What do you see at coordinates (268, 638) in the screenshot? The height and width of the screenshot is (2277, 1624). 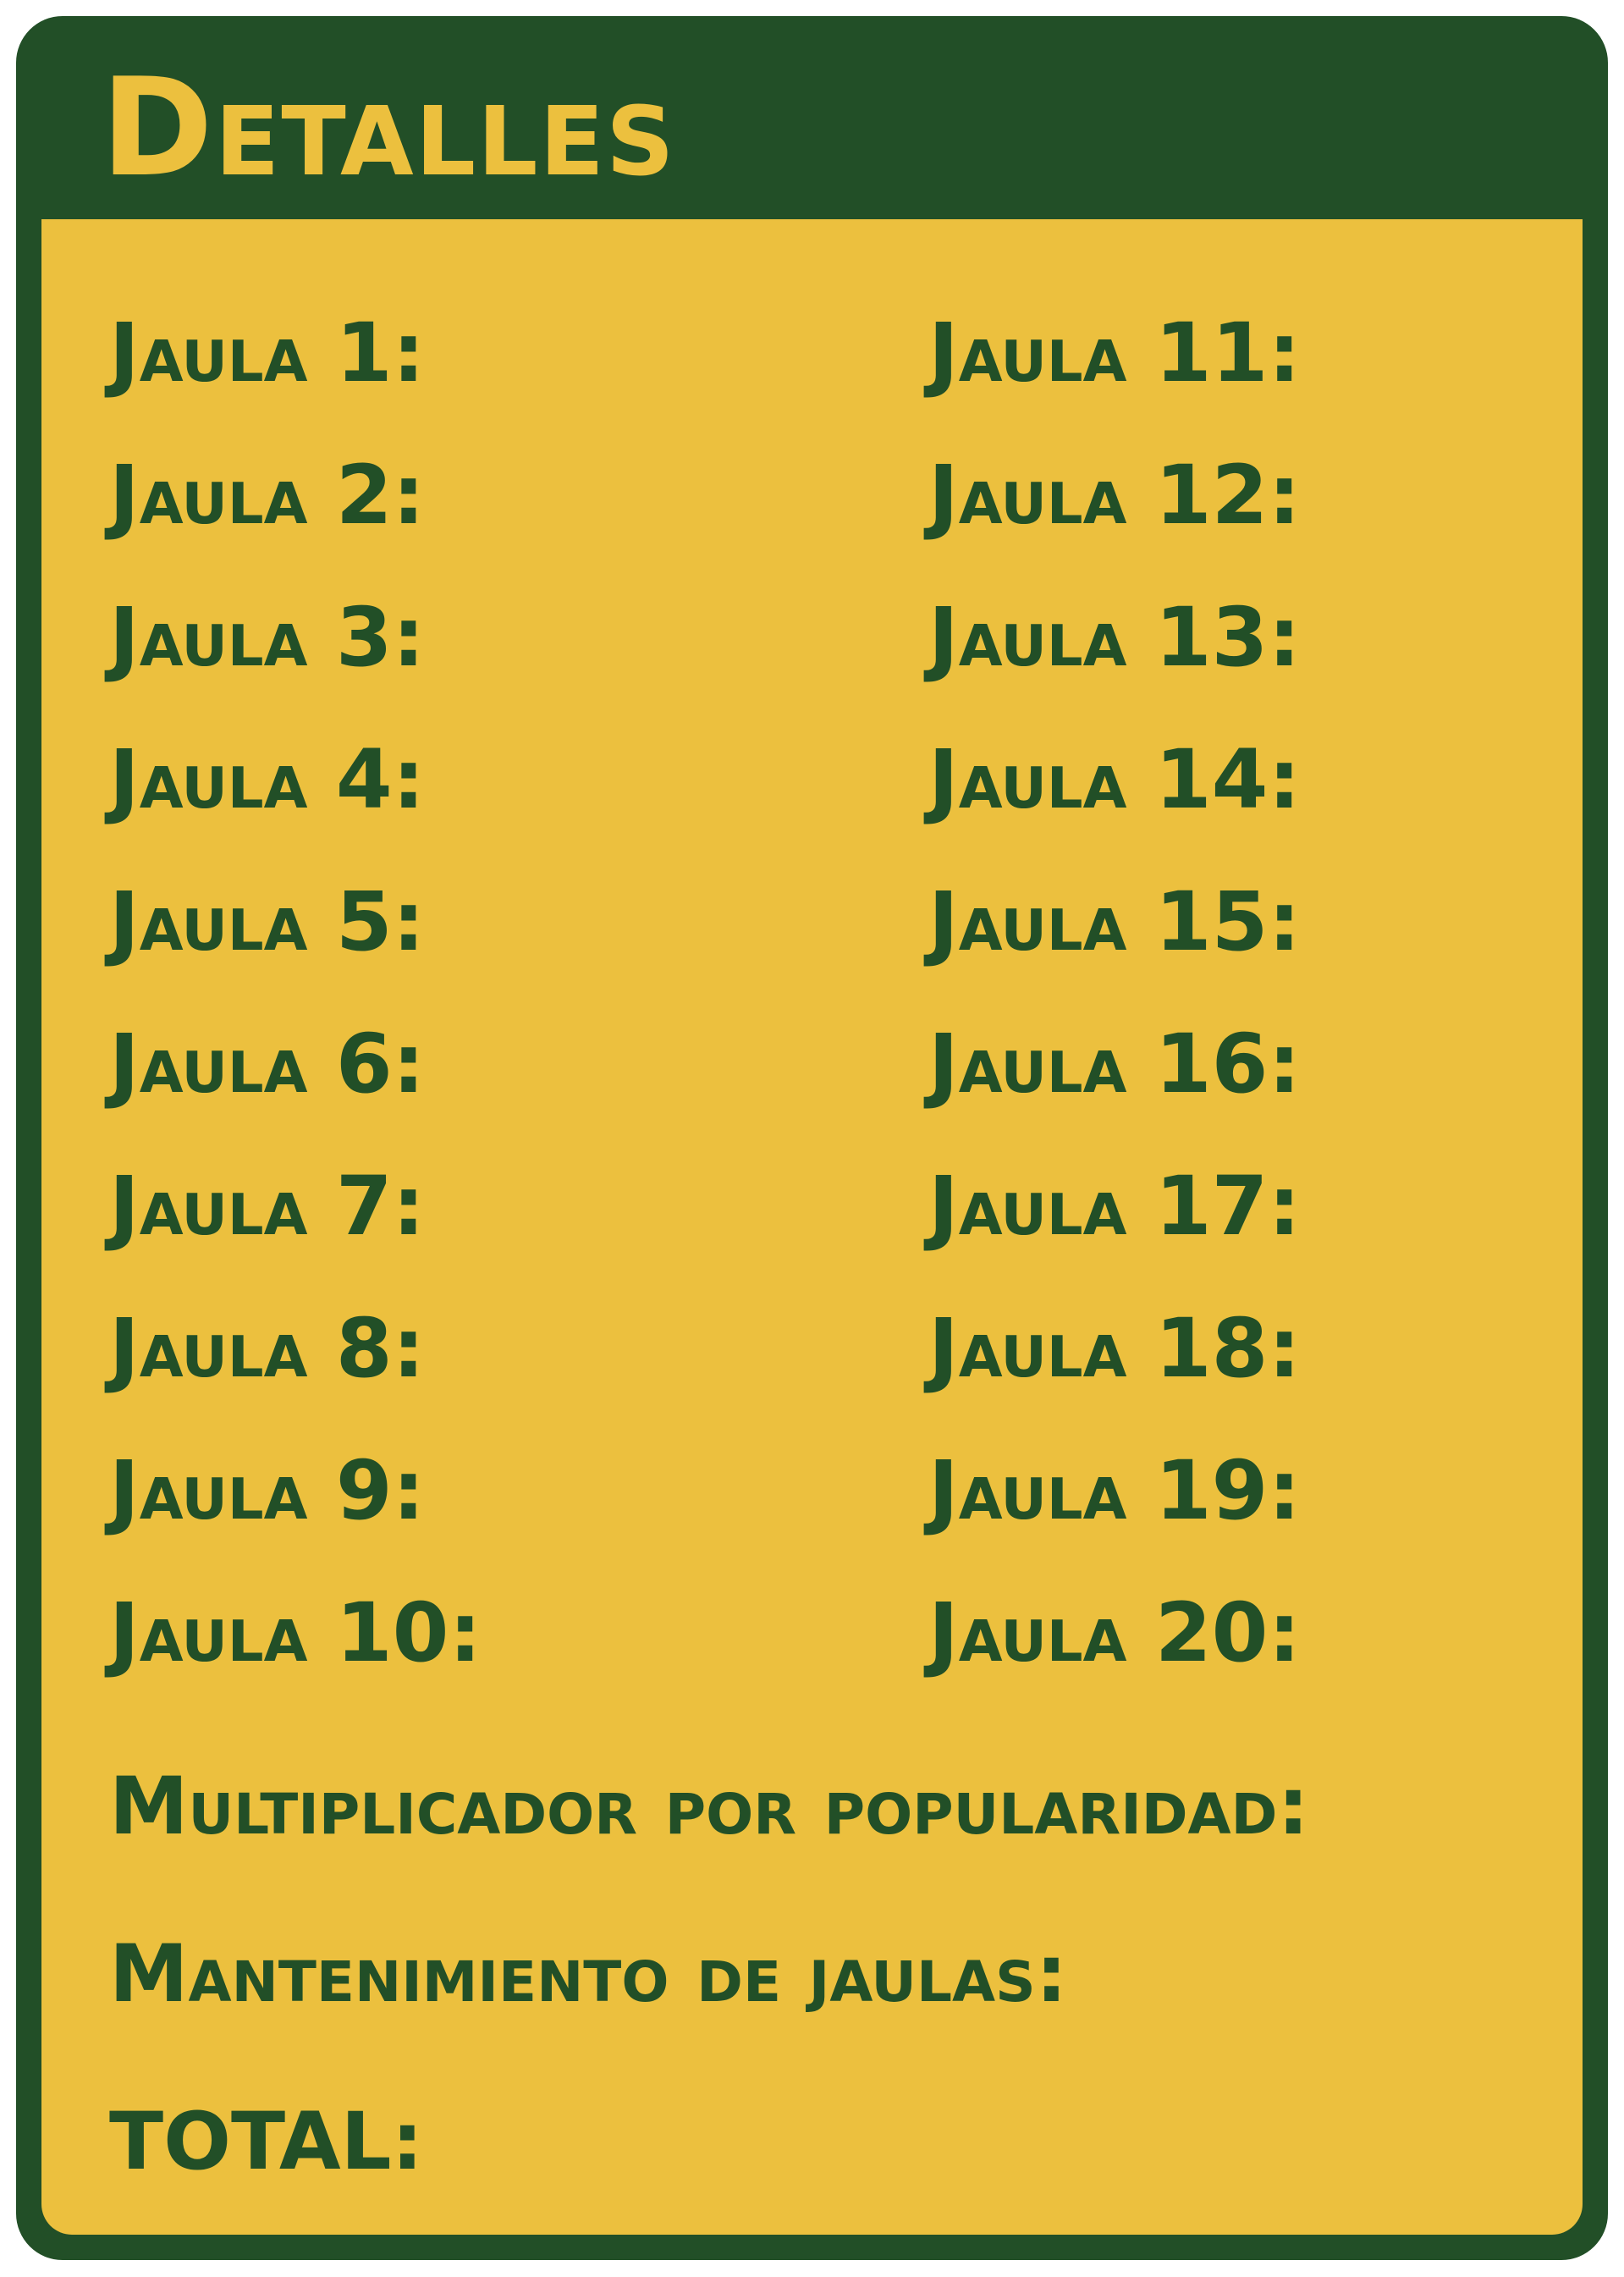 I see `cage-label: Jaula 3:` at bounding box center [268, 638].